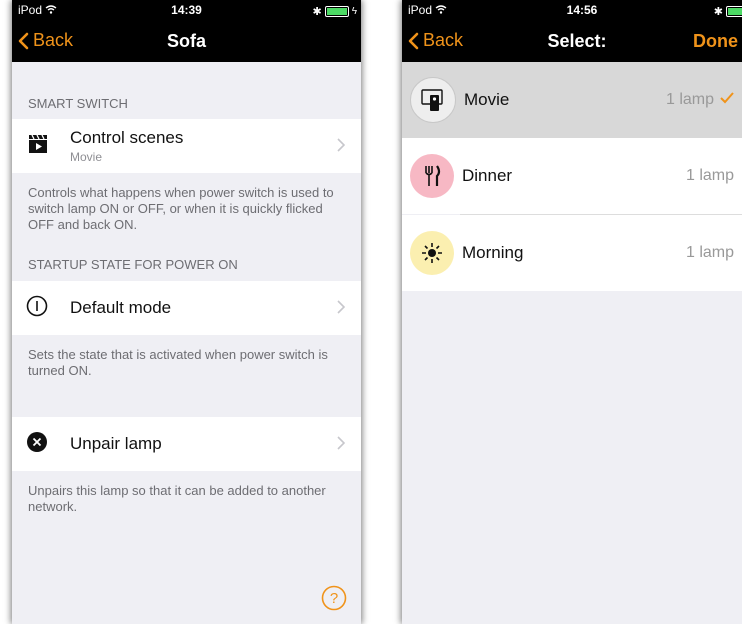 The image size is (742, 624). I want to click on status-bar: iPod 14:39 ✱ ϟ, so click(186, 10).